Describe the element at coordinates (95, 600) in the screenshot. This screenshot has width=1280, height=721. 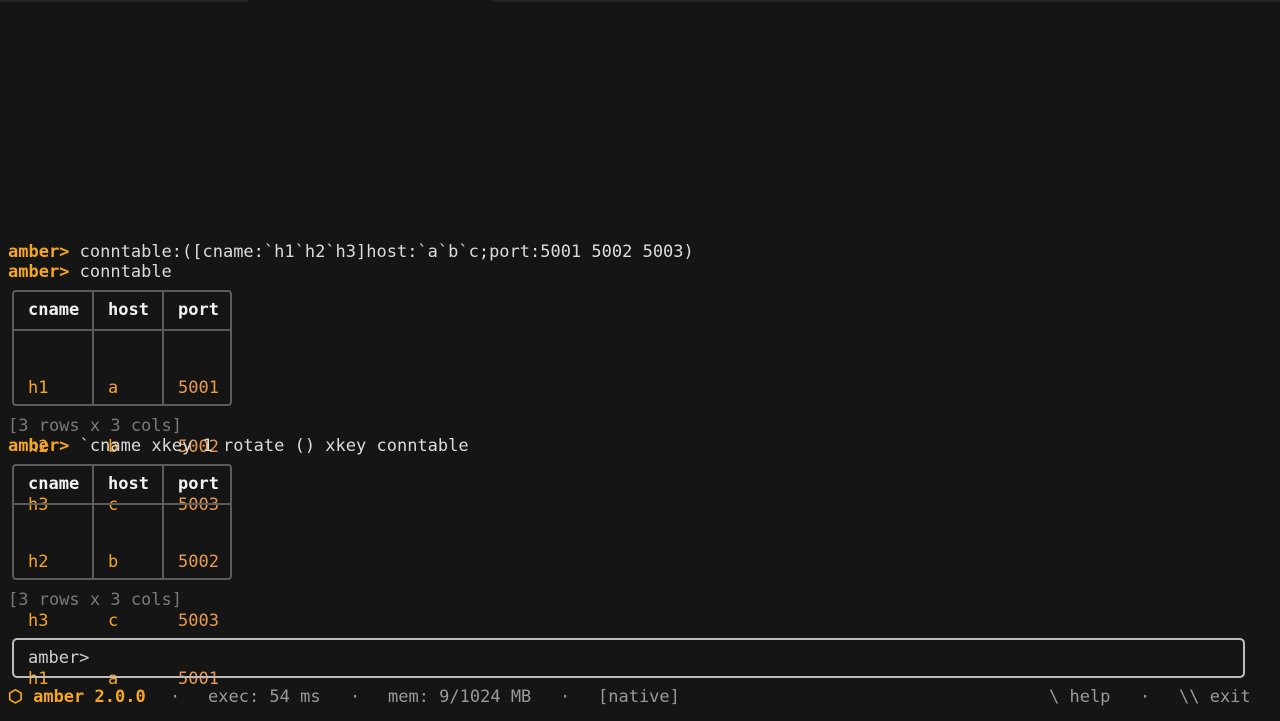
I see `table-summary-2: [3 rows x 3 cols]` at that location.